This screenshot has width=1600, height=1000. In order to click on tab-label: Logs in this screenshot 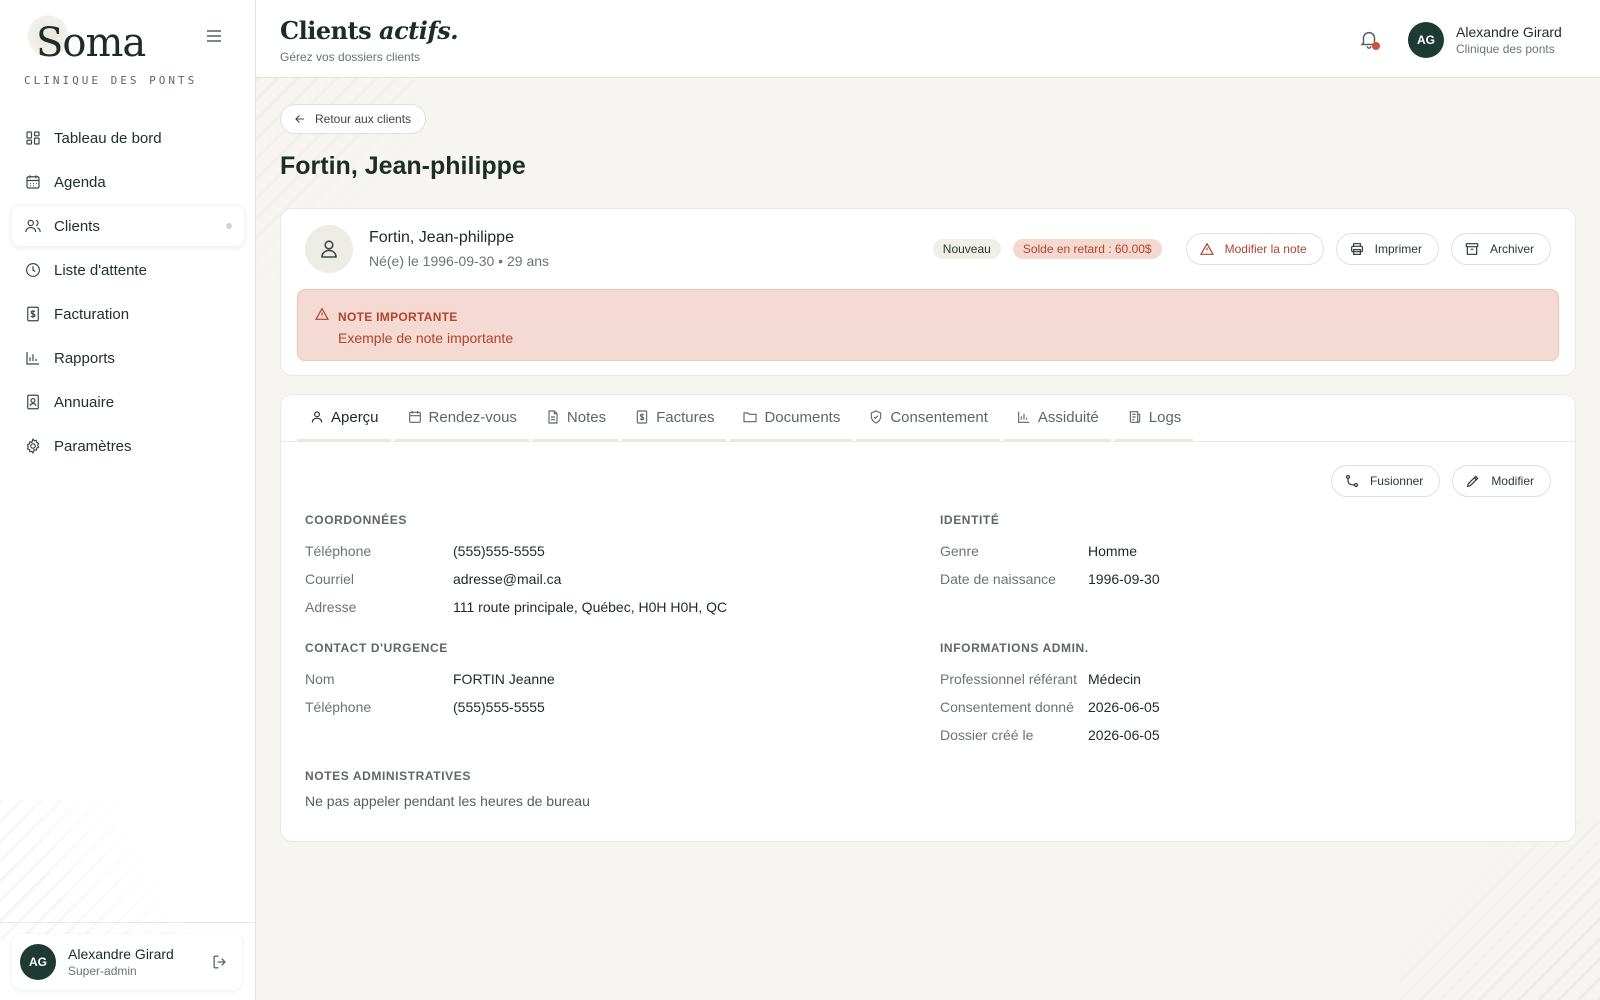, I will do `click(1165, 417)`.